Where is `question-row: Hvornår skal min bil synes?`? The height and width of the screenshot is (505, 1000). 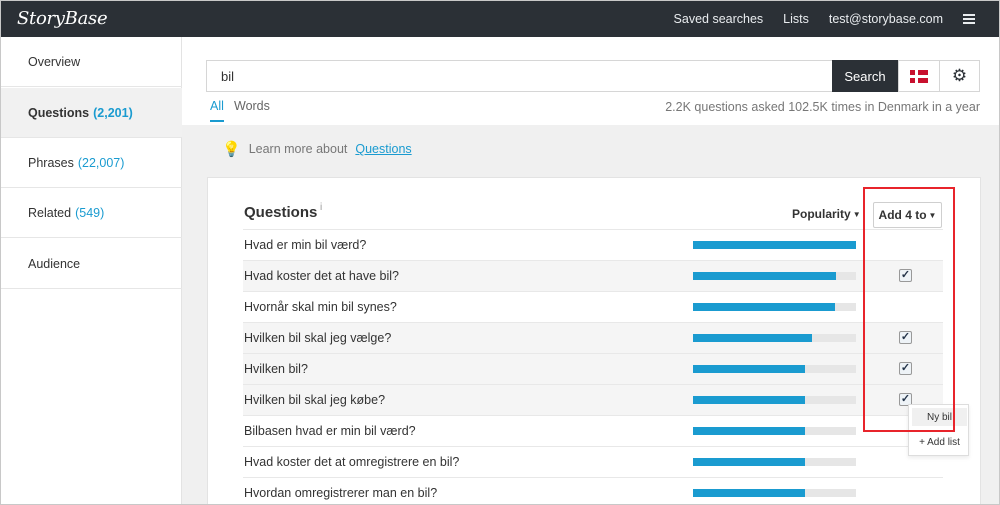
question-row: Hvornår skal min bil synes? is located at coordinates (593, 306).